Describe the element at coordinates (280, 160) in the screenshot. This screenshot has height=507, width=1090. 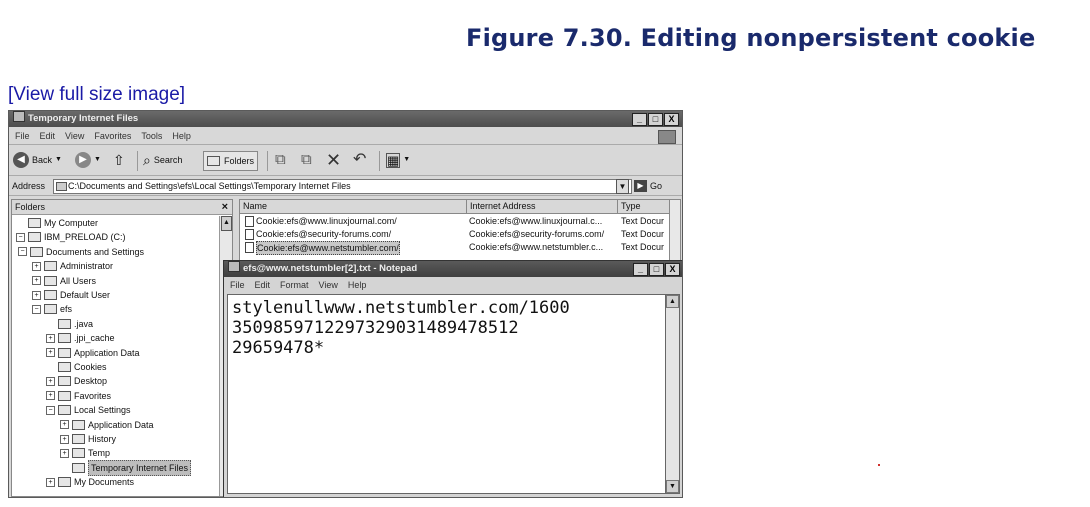
I see `move-to-button: ⧉` at that location.